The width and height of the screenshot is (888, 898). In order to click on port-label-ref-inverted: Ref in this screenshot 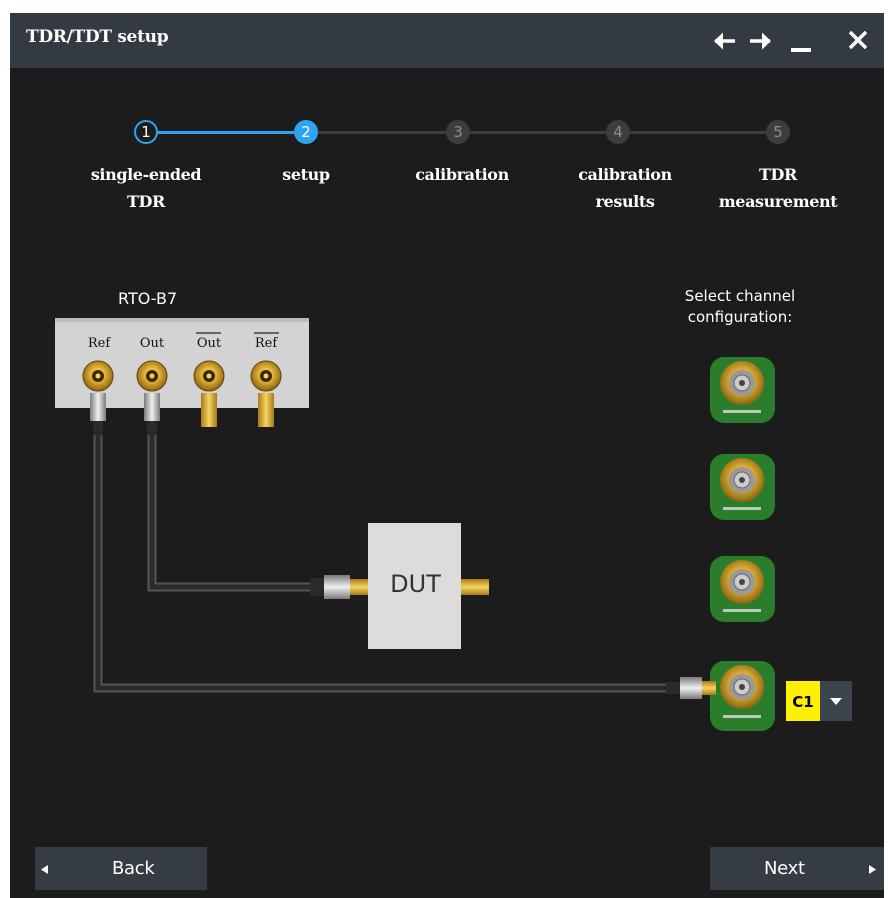, I will do `click(266, 343)`.